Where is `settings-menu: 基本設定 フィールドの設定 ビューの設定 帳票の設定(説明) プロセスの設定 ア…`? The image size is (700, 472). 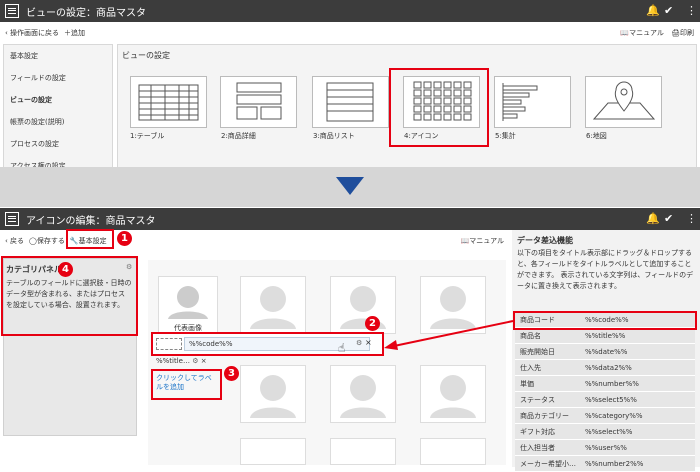 settings-menu: 基本設定 フィールドの設定 ビューの設定 帳票の設定(説明) プロセスの設定 ア… is located at coordinates (58, 107).